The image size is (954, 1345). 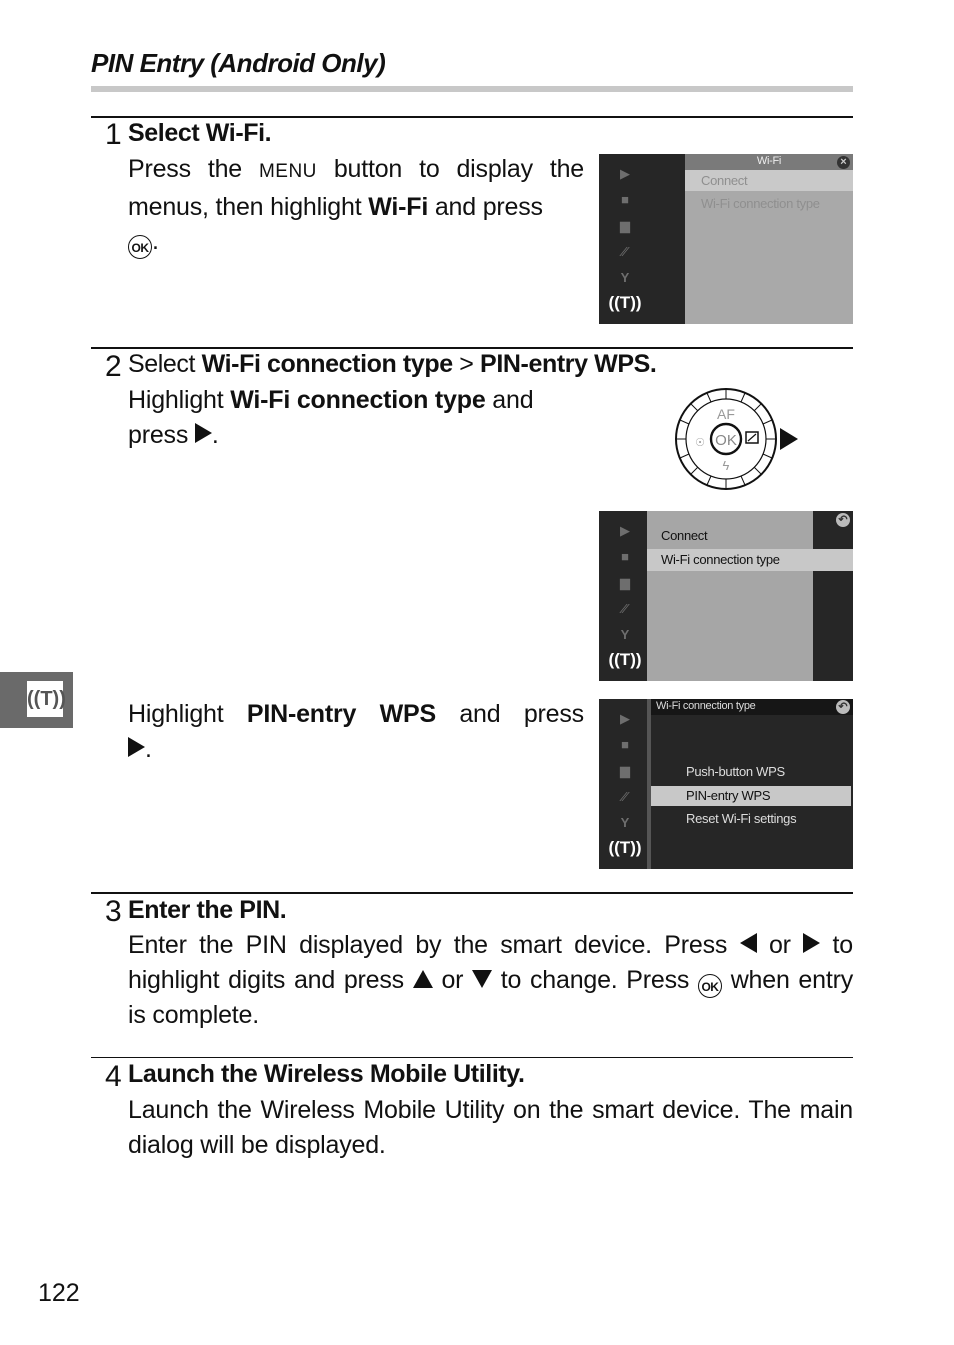 What do you see at coordinates (769, 161) in the screenshot?
I see `menu-title: Wi-Fi` at bounding box center [769, 161].